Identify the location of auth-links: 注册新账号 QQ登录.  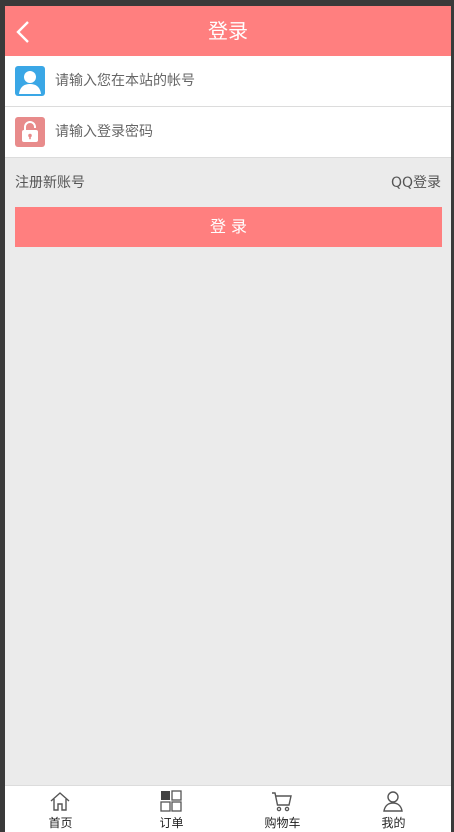
(228, 183).